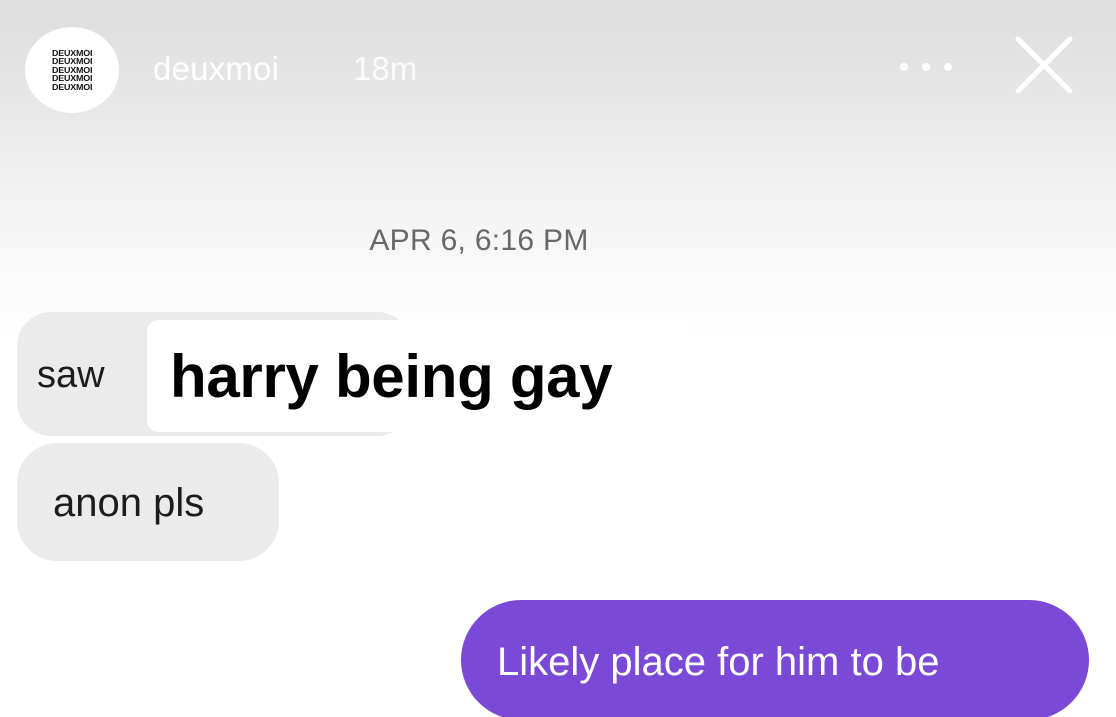 Image resolution: width=1116 pixels, height=717 pixels. What do you see at coordinates (71, 375) in the screenshot?
I see `incoming-message-text: saw` at bounding box center [71, 375].